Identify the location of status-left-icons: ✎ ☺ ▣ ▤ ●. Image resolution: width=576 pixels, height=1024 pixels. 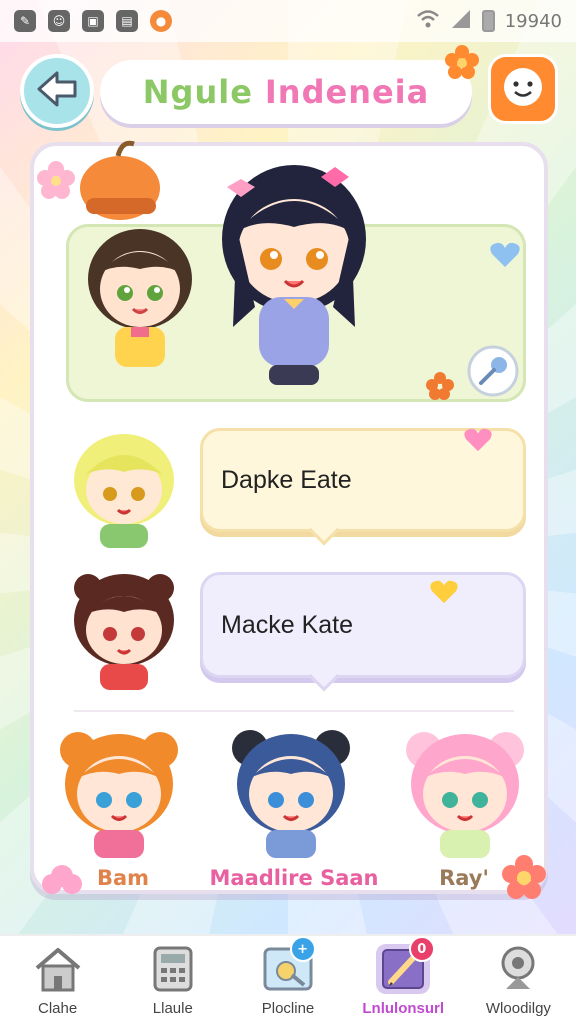
(93, 21).